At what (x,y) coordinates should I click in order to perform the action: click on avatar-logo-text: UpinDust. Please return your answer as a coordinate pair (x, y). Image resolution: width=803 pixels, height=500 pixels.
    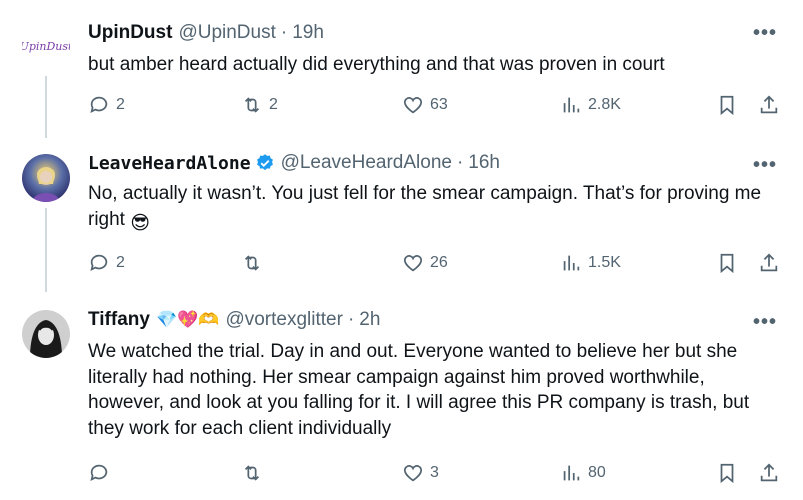
    Looking at the image, I should click on (46, 46).